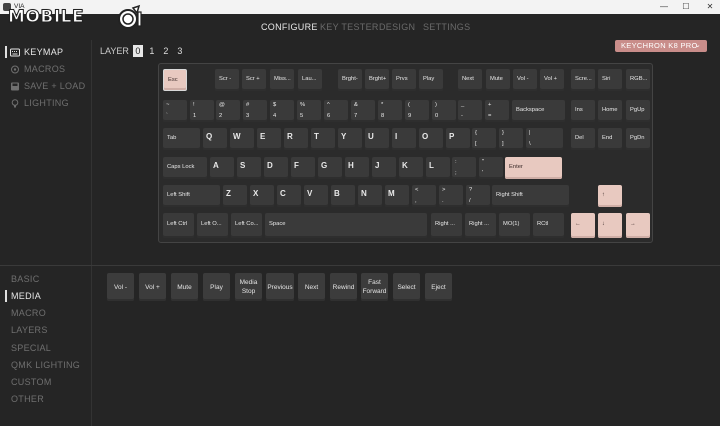 The image size is (720, 426). I want to click on key-row4-8: <,, so click(424, 196).